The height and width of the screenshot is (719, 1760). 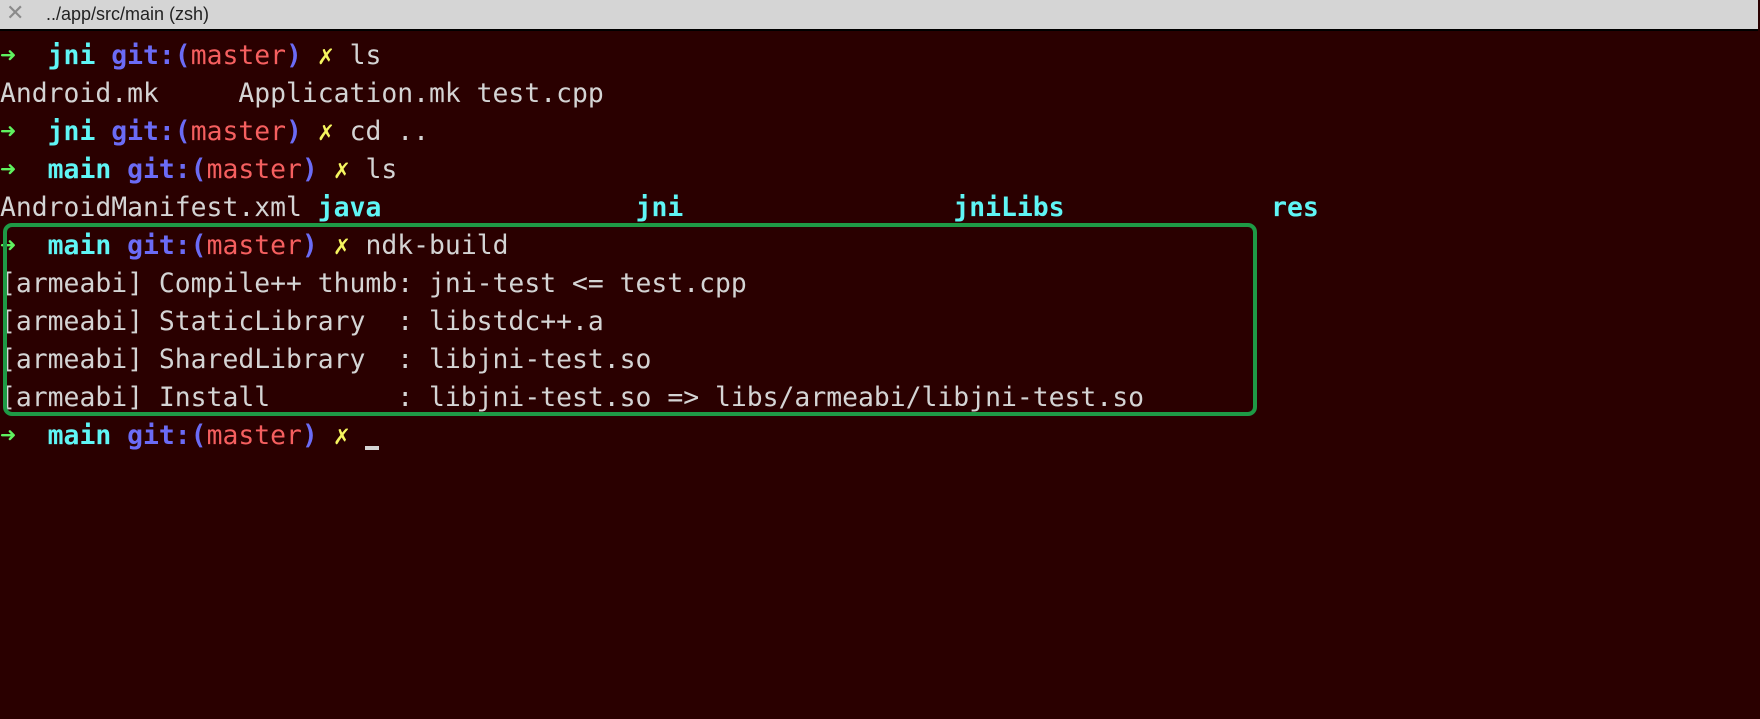 What do you see at coordinates (659, 56) in the screenshot?
I see `prompt-line: ➜ jni git:(master) ✗ ls` at bounding box center [659, 56].